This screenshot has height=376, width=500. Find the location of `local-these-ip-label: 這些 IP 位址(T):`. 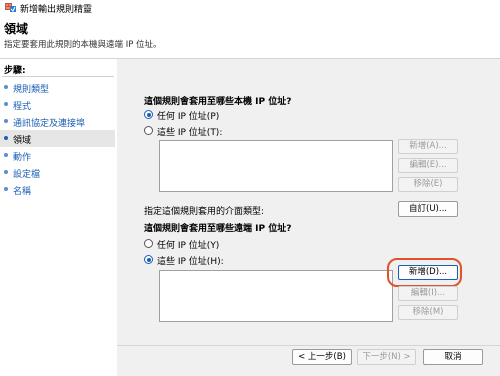

local-these-ip-label: 這些 IP 位址(T): is located at coordinates (189, 131).